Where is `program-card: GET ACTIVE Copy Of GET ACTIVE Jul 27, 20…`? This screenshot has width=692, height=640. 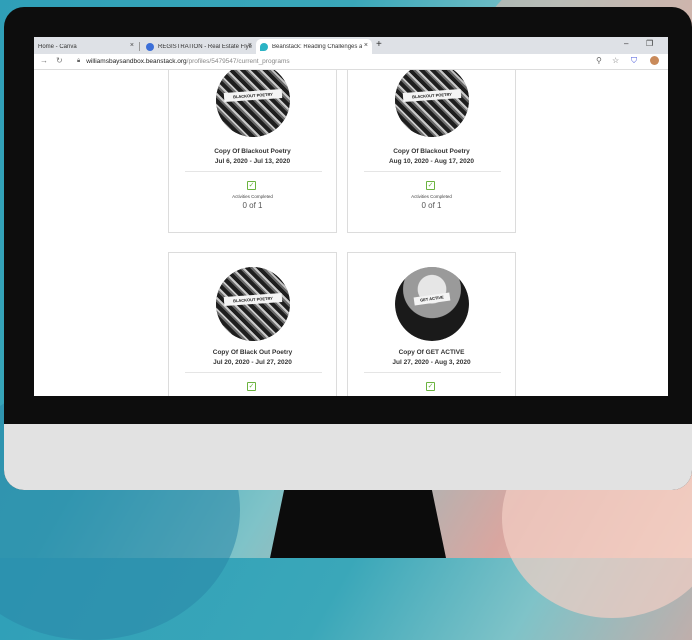
program-card: GET ACTIVE Copy Of GET ACTIVE Jul 27, 20… is located at coordinates (431, 324).